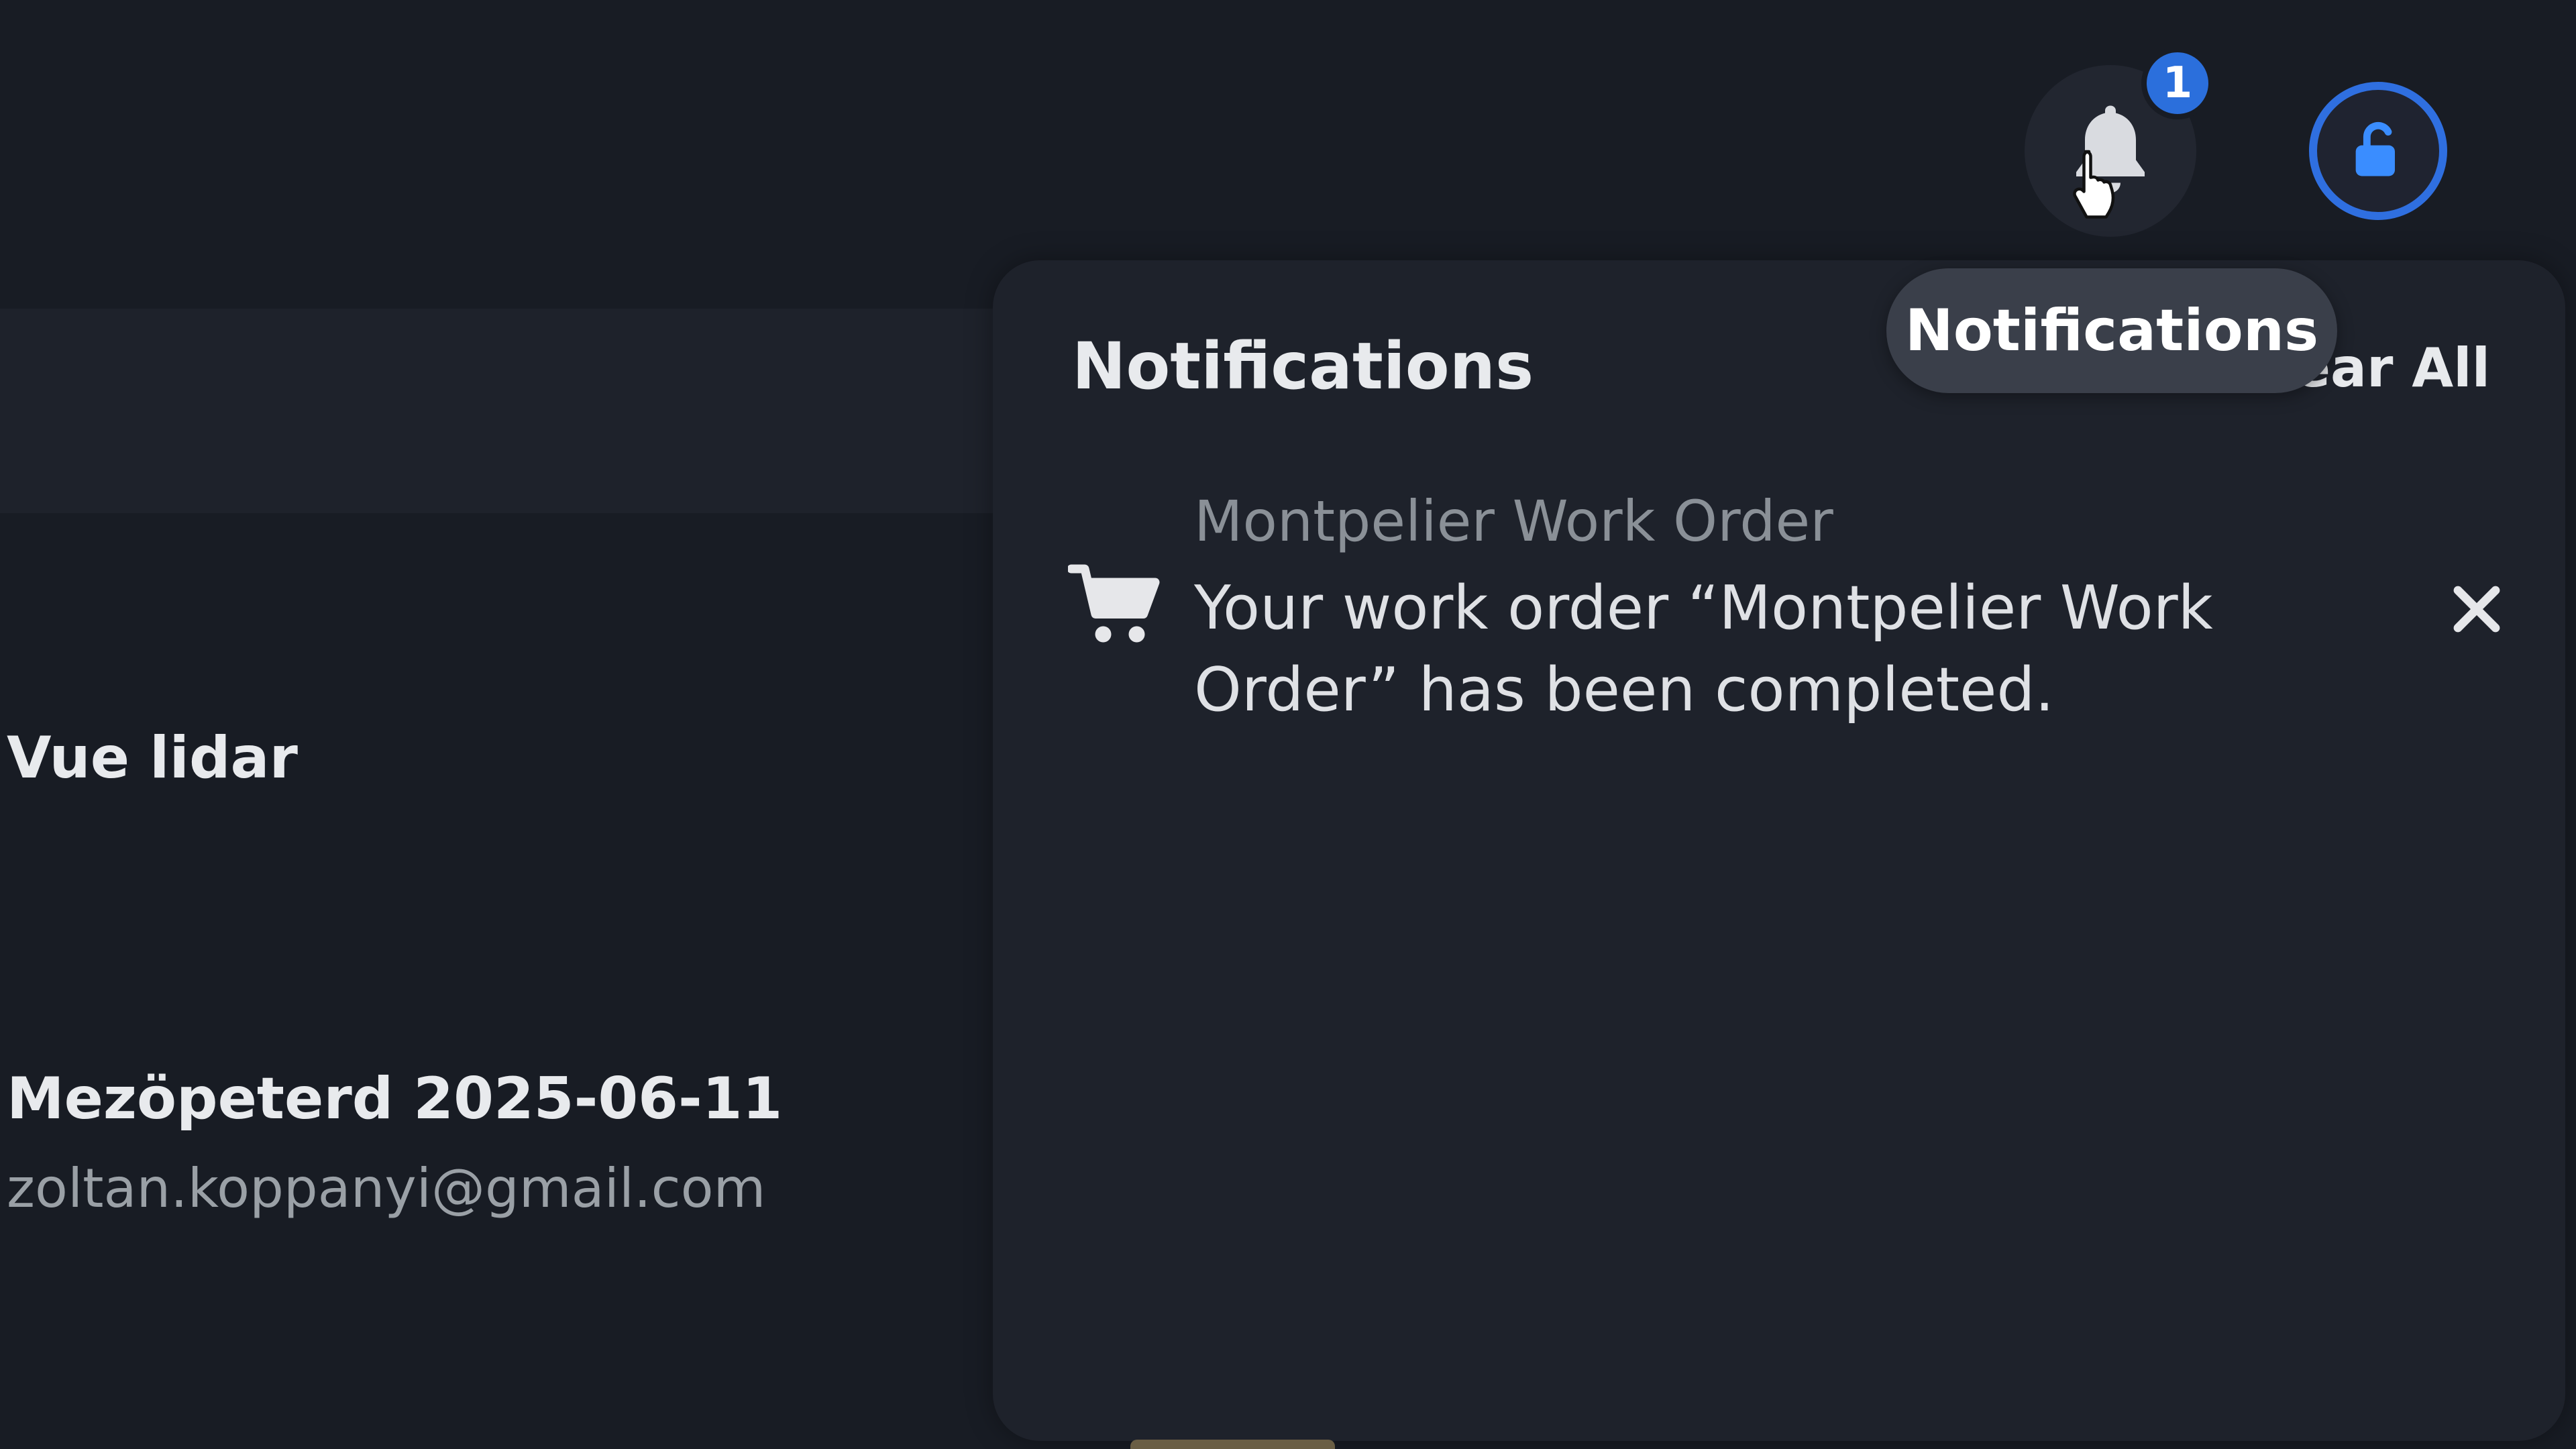  What do you see at coordinates (2375, 148) in the screenshot?
I see `unlock-icon` at bounding box center [2375, 148].